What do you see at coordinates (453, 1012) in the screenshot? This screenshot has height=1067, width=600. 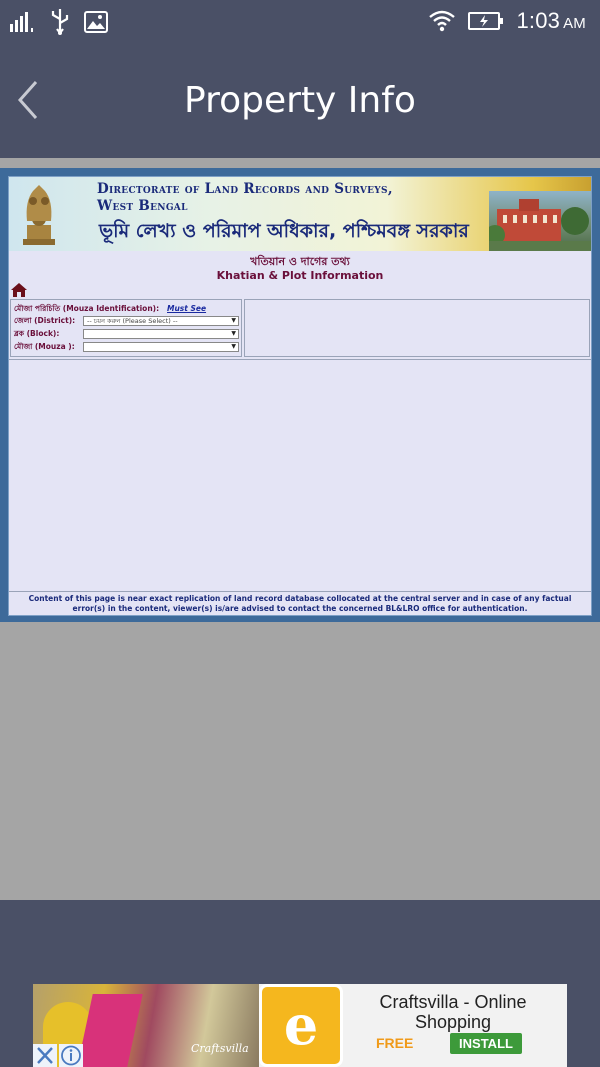 I see `ad-app-name: Craftsvilla - Online Shopping` at bounding box center [453, 1012].